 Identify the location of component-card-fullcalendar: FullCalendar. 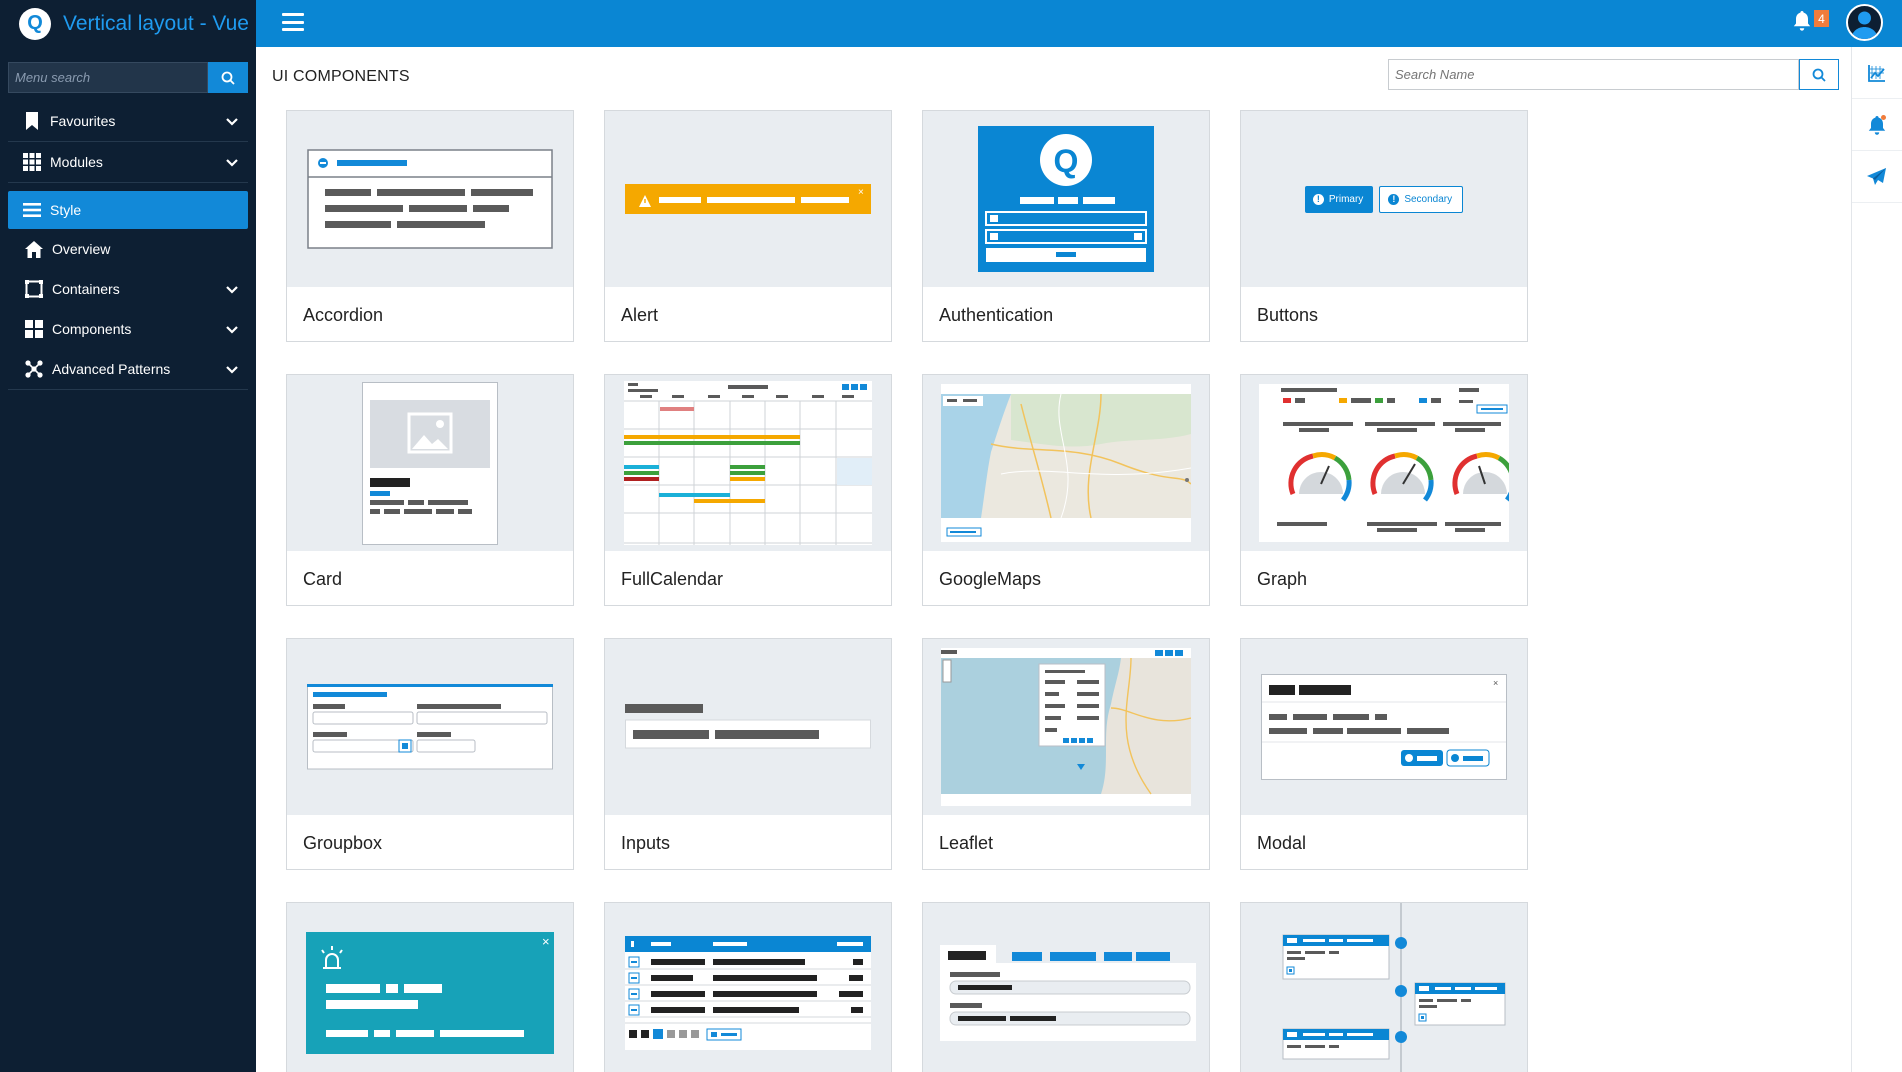
(748, 490).